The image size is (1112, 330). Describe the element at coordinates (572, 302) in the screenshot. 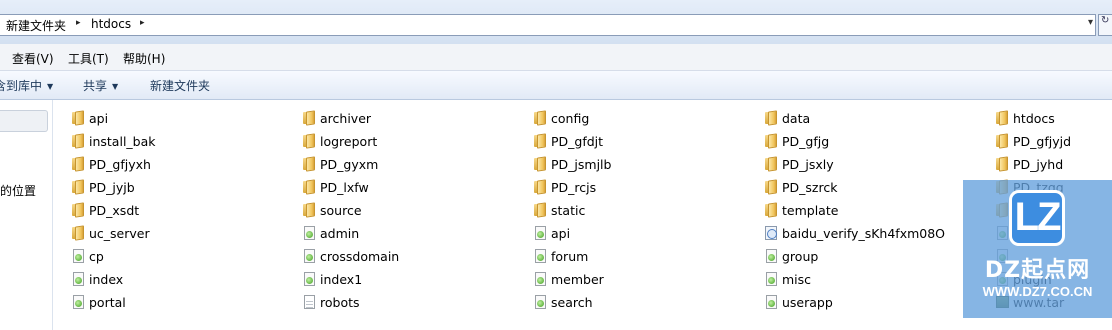

I see `file-name: search` at that location.